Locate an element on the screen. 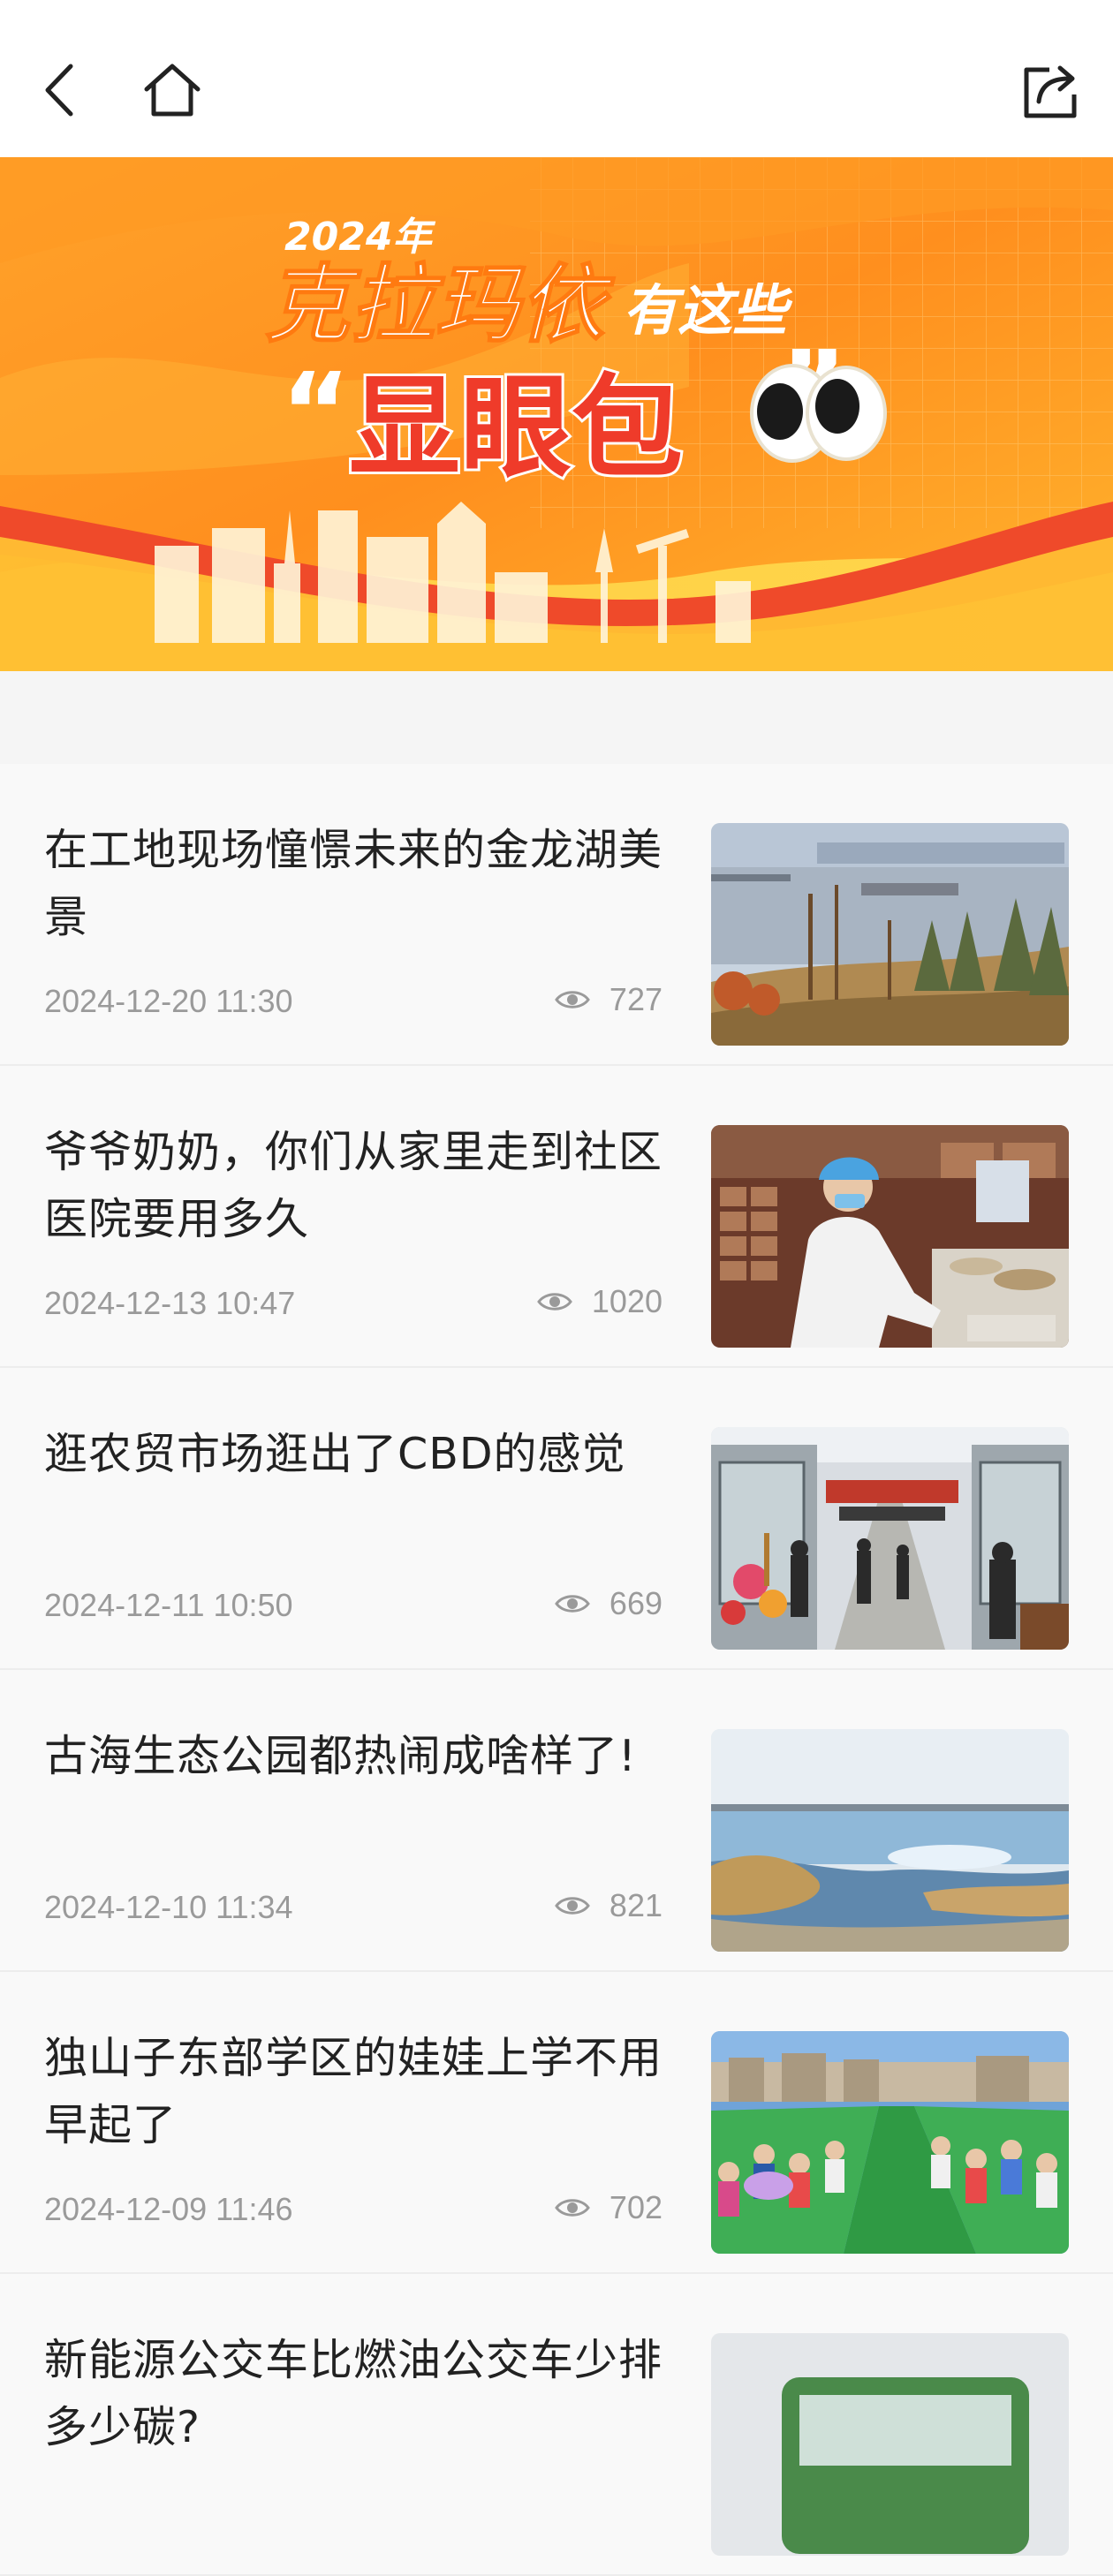  news-date: 2024-12-10 11:34 is located at coordinates (168, 1907).